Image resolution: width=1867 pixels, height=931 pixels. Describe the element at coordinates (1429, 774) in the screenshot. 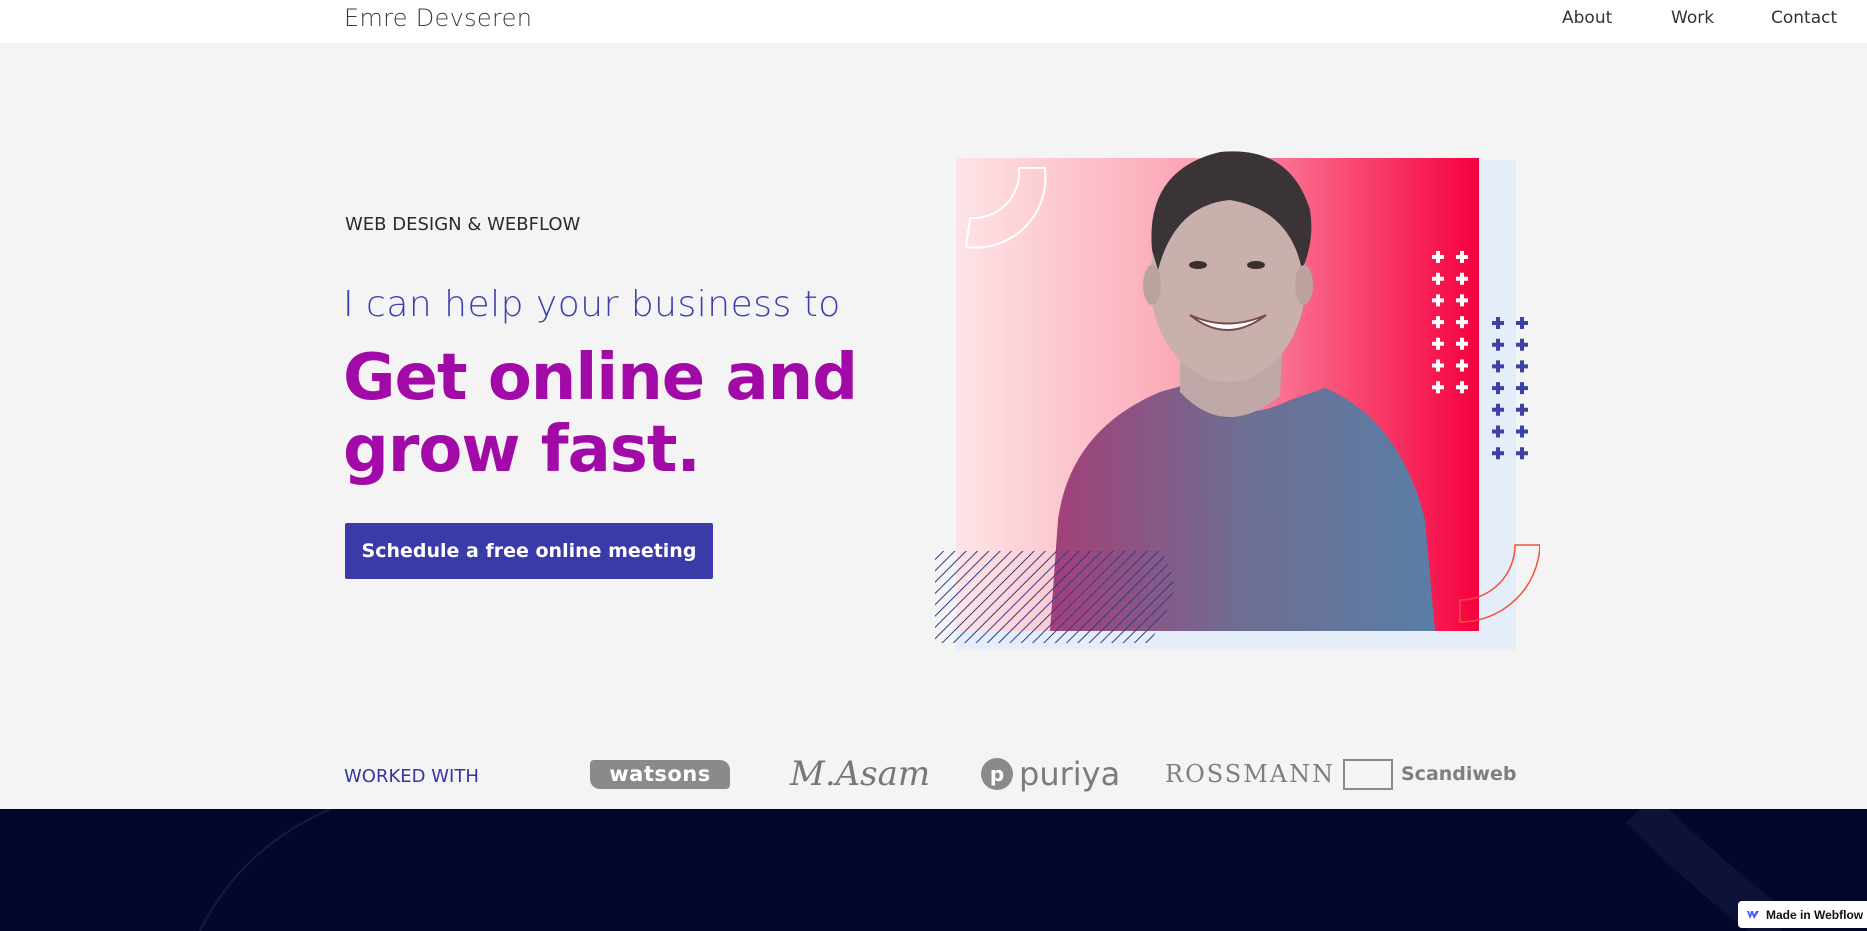

I see `client-logo-scandiweb: Scandiweb` at that location.